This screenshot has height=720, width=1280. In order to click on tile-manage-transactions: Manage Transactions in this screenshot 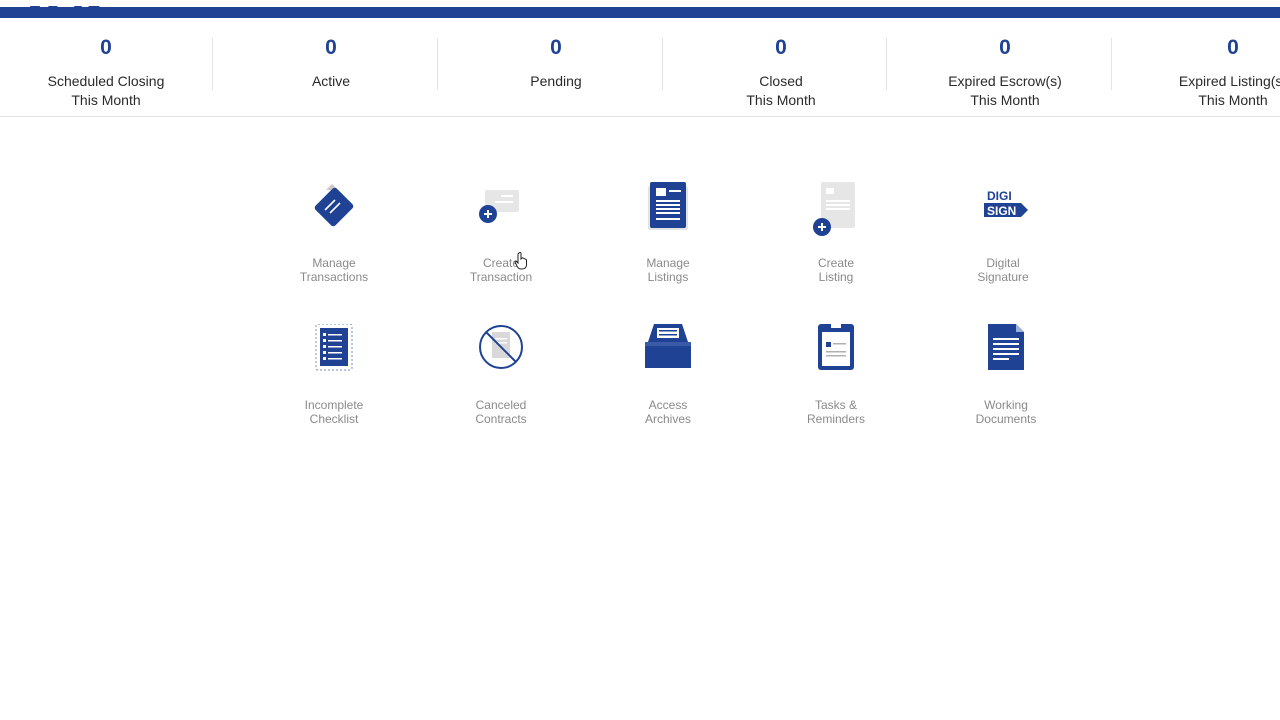, I will do `click(334, 237)`.